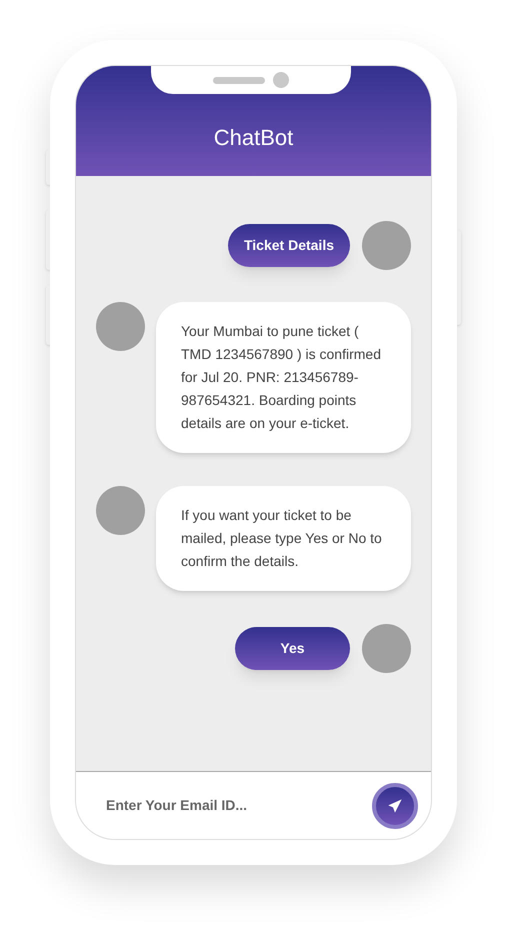 Image resolution: width=513 pixels, height=931 pixels. Describe the element at coordinates (292, 648) in the screenshot. I see `user-message: Yes` at that location.